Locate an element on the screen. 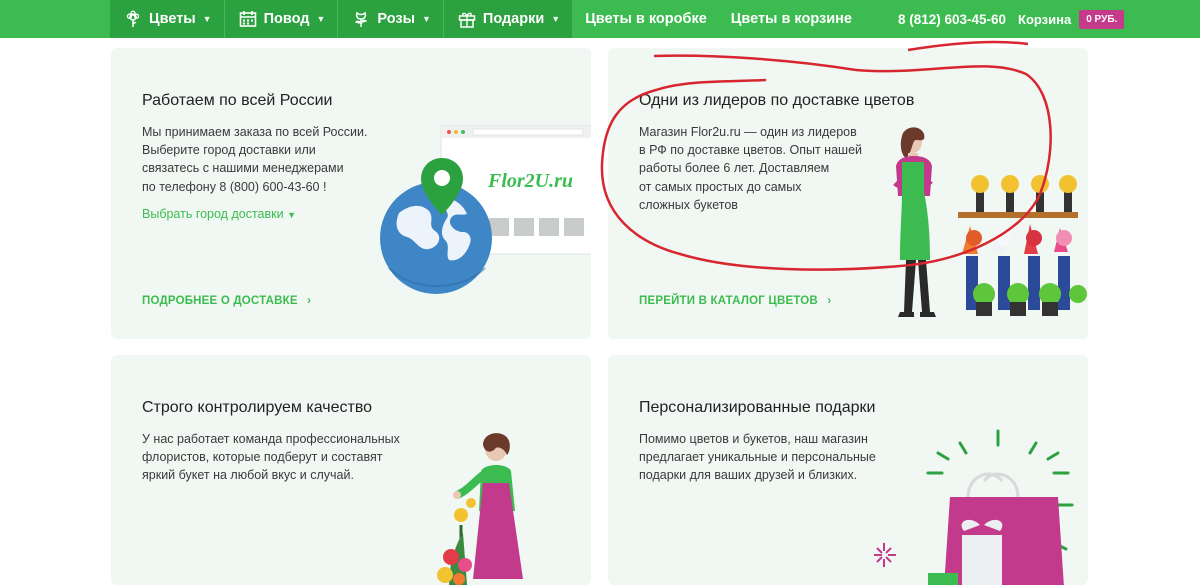 The width and height of the screenshot is (1200, 585). brand-logo: Flor2U.ru is located at coordinates (531, 181).